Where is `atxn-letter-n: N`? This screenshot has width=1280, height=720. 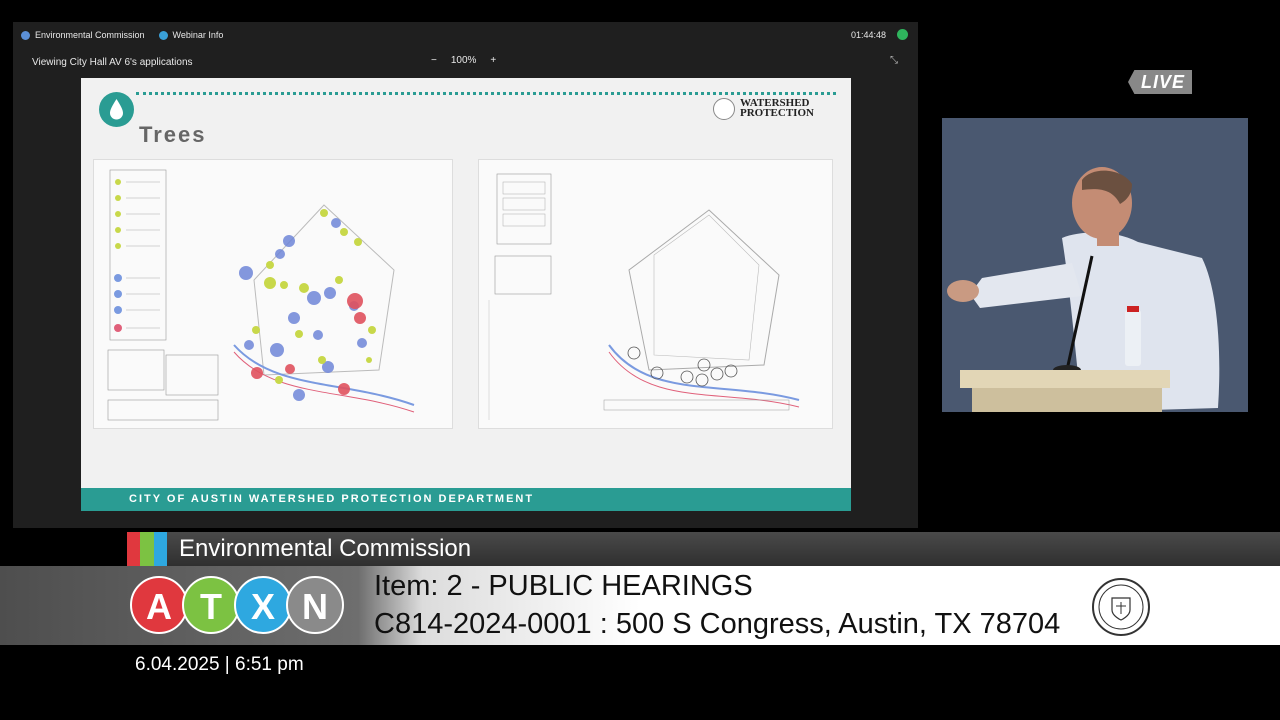 atxn-letter-n: N is located at coordinates (315, 605).